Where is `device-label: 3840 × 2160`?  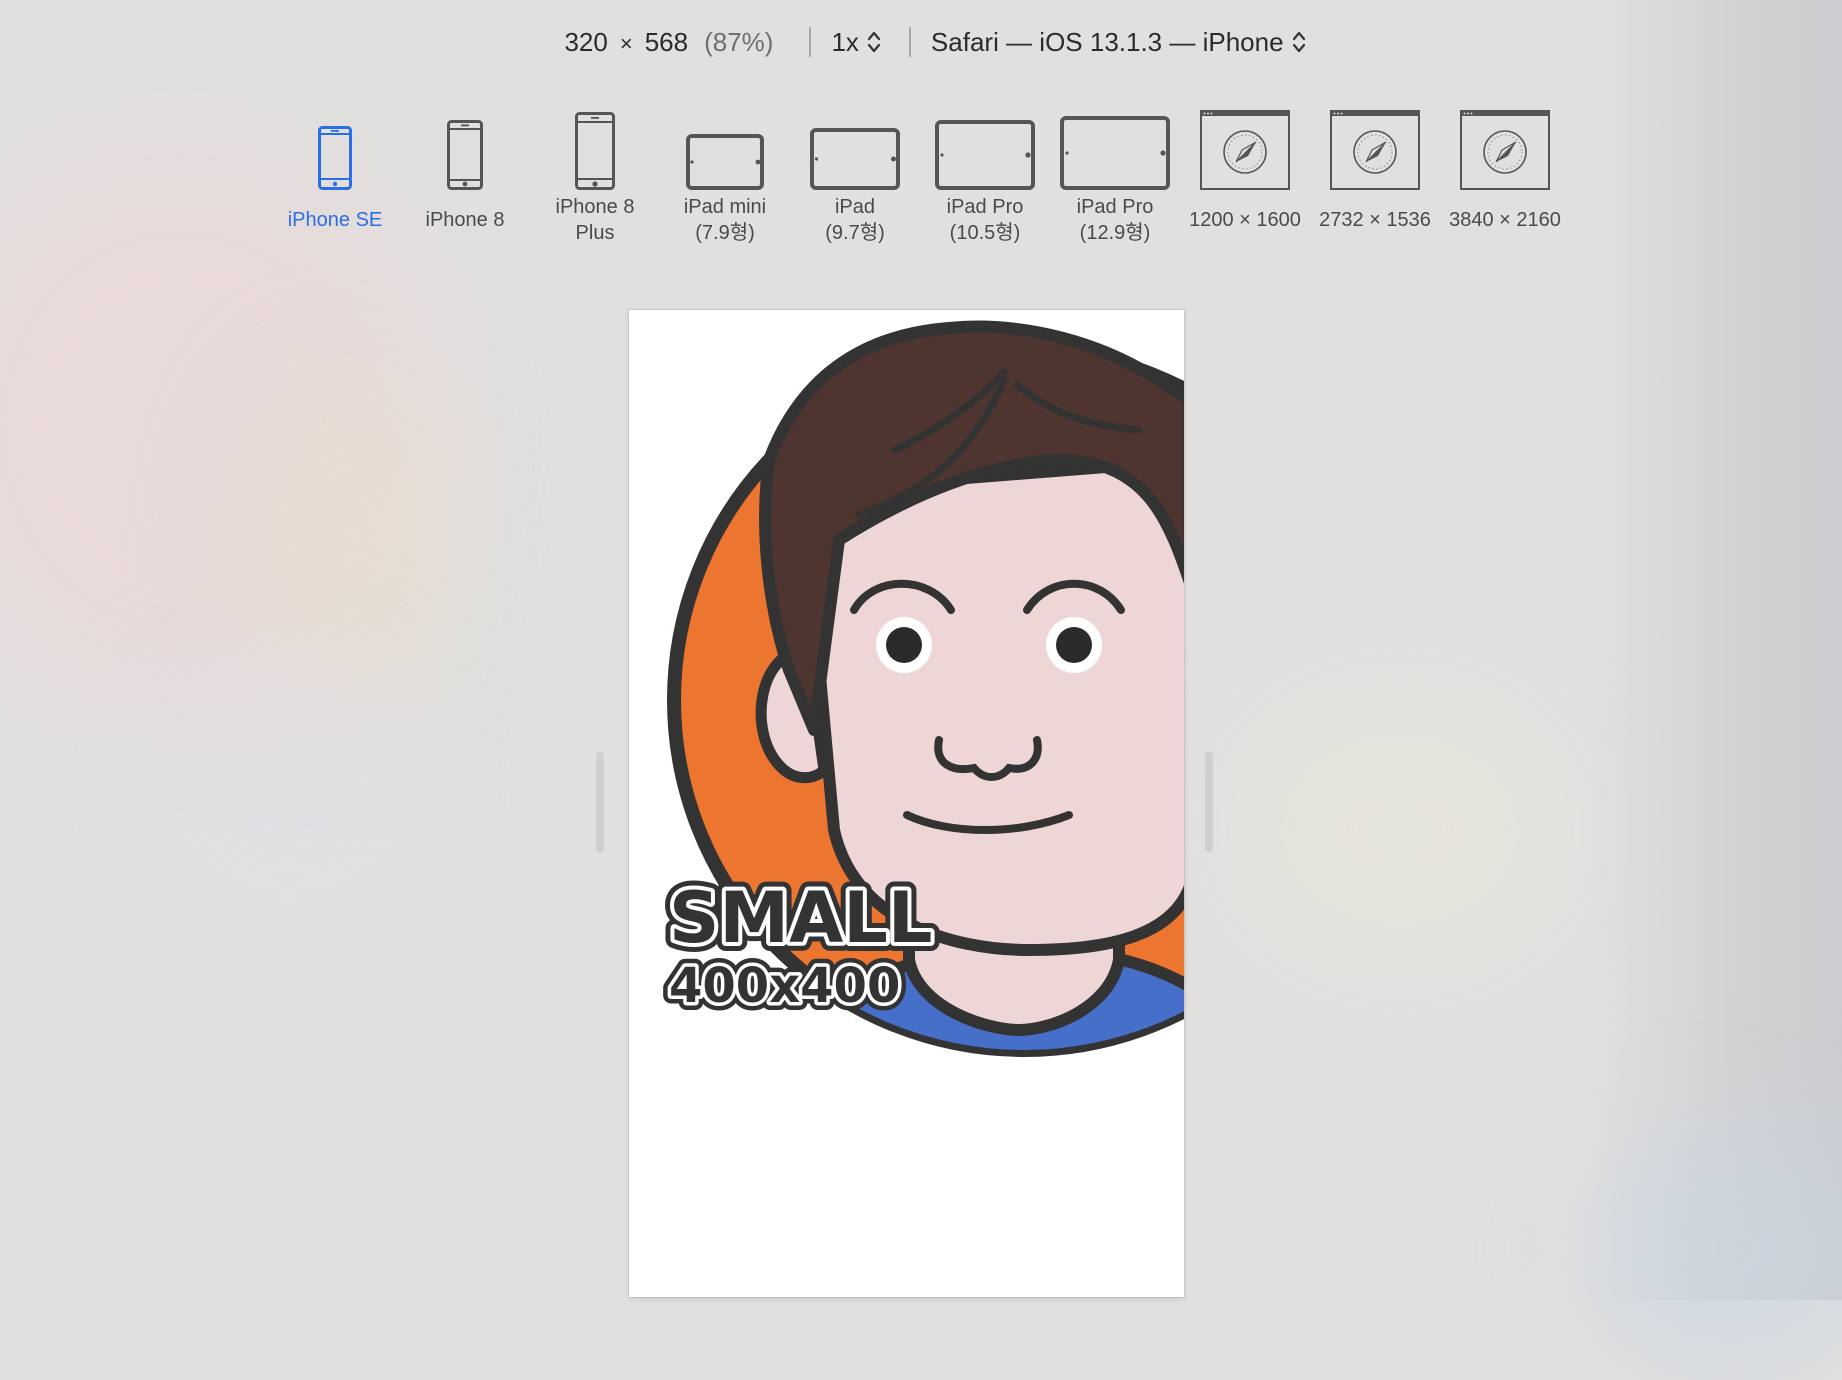
device-label: 3840 × 2160 is located at coordinates (1505, 220).